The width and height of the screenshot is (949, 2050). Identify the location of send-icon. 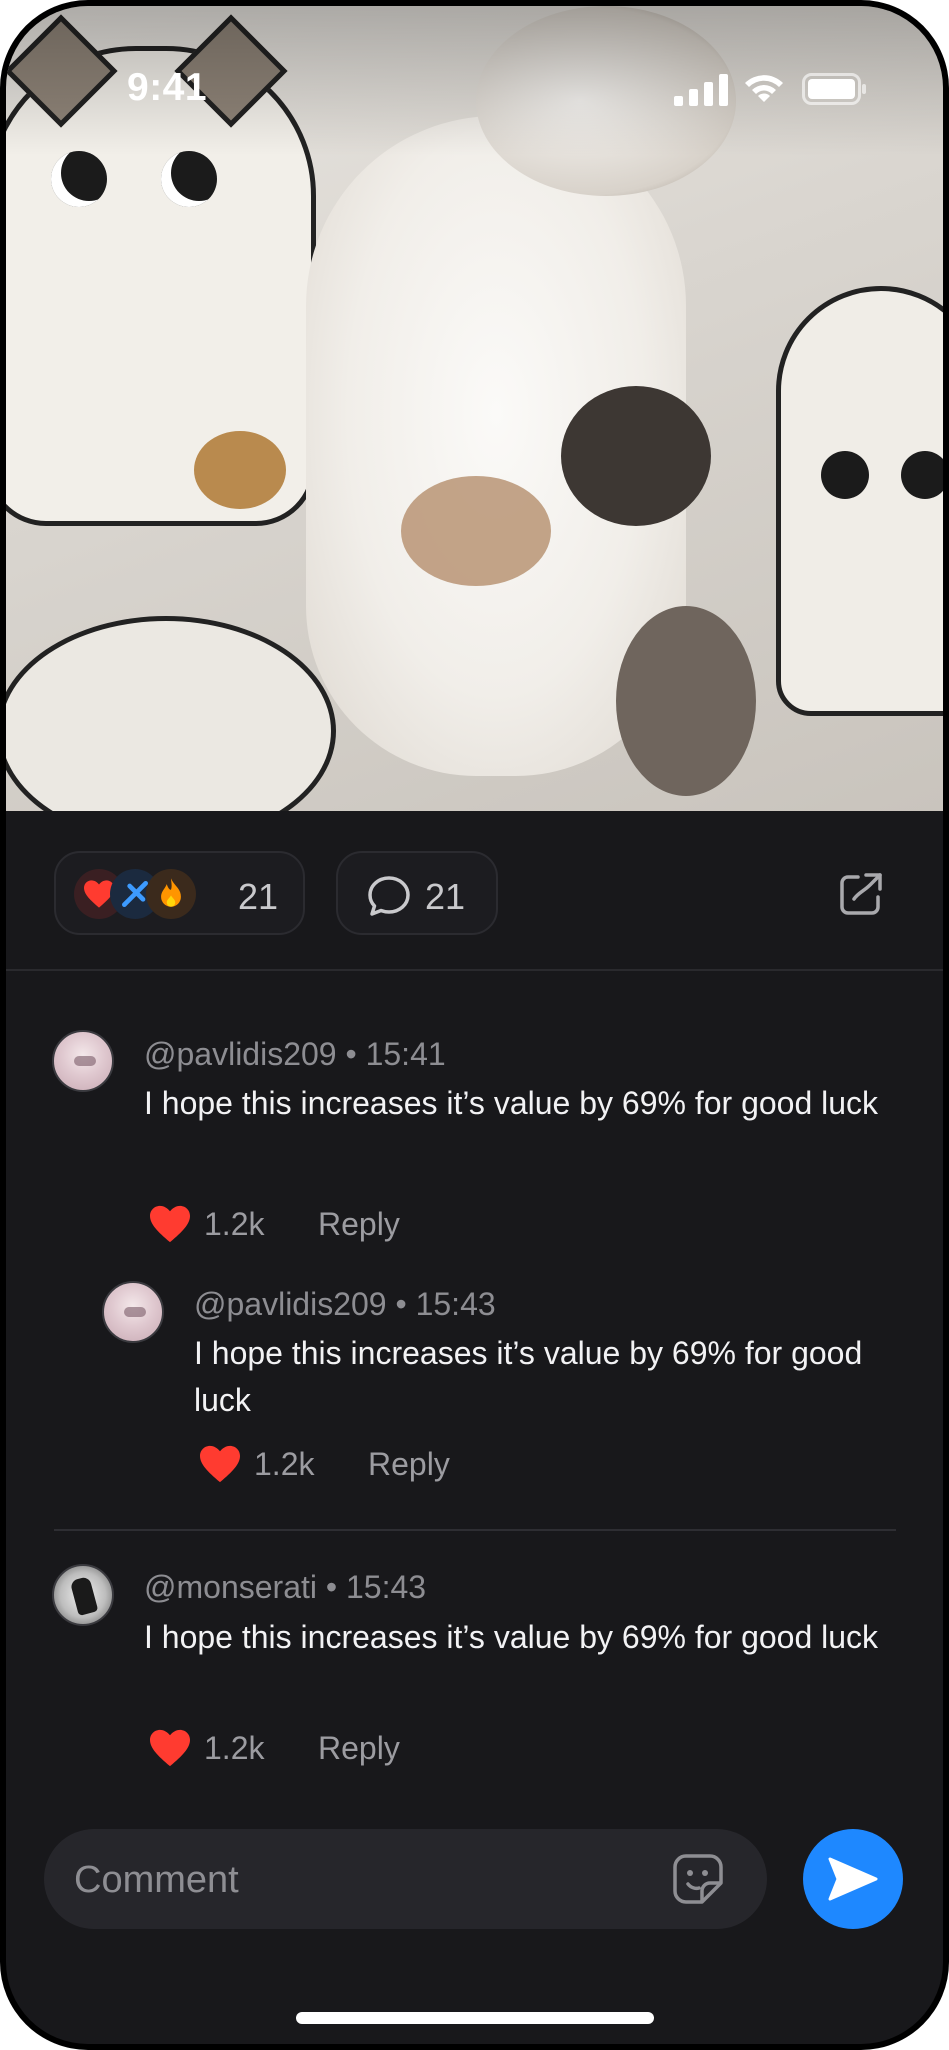
(853, 1879).